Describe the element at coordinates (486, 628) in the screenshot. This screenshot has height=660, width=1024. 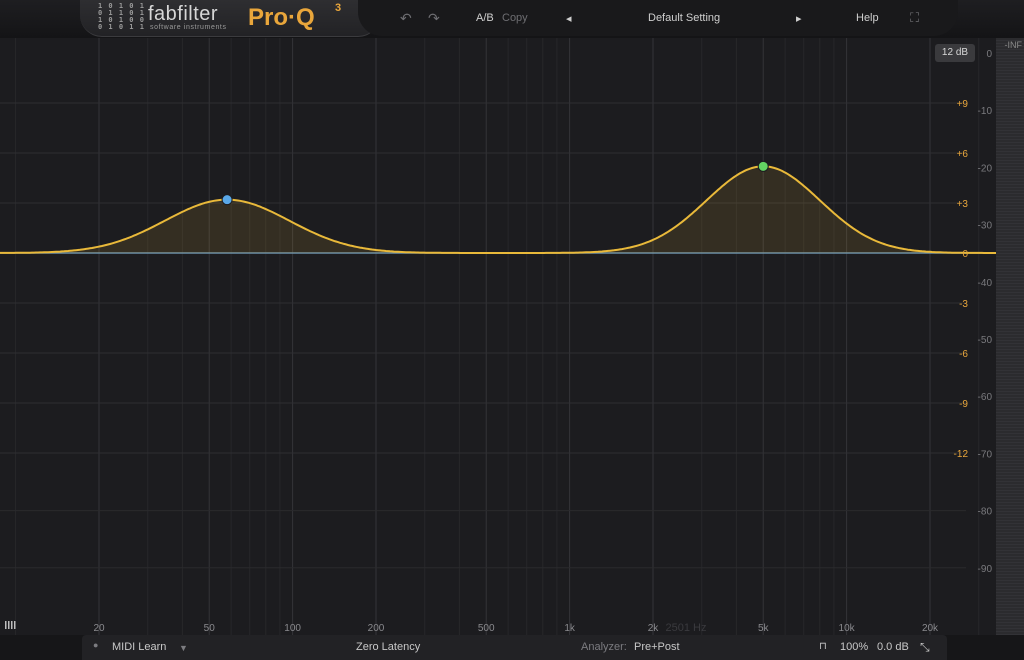
I see `frequency-label: 500` at that location.